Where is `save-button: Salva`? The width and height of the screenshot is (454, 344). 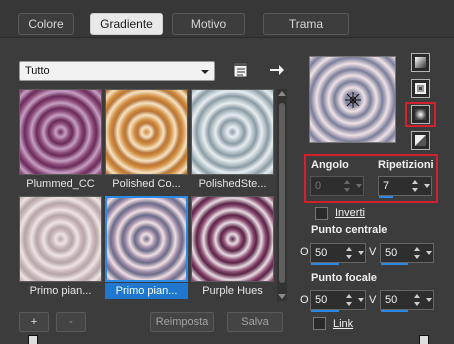 save-button: Salva is located at coordinates (255, 322).